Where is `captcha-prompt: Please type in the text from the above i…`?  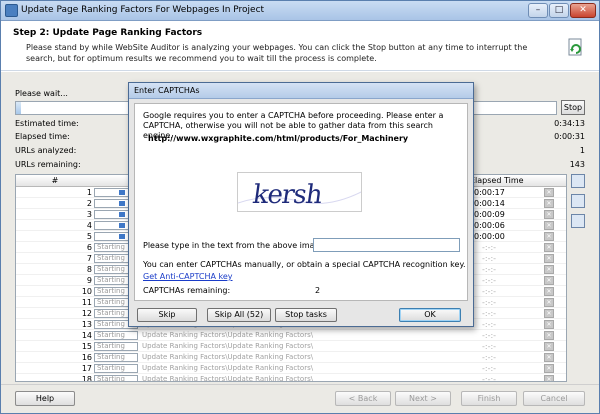 captcha-prompt: Please type in the text from the above i… is located at coordinates (235, 245).